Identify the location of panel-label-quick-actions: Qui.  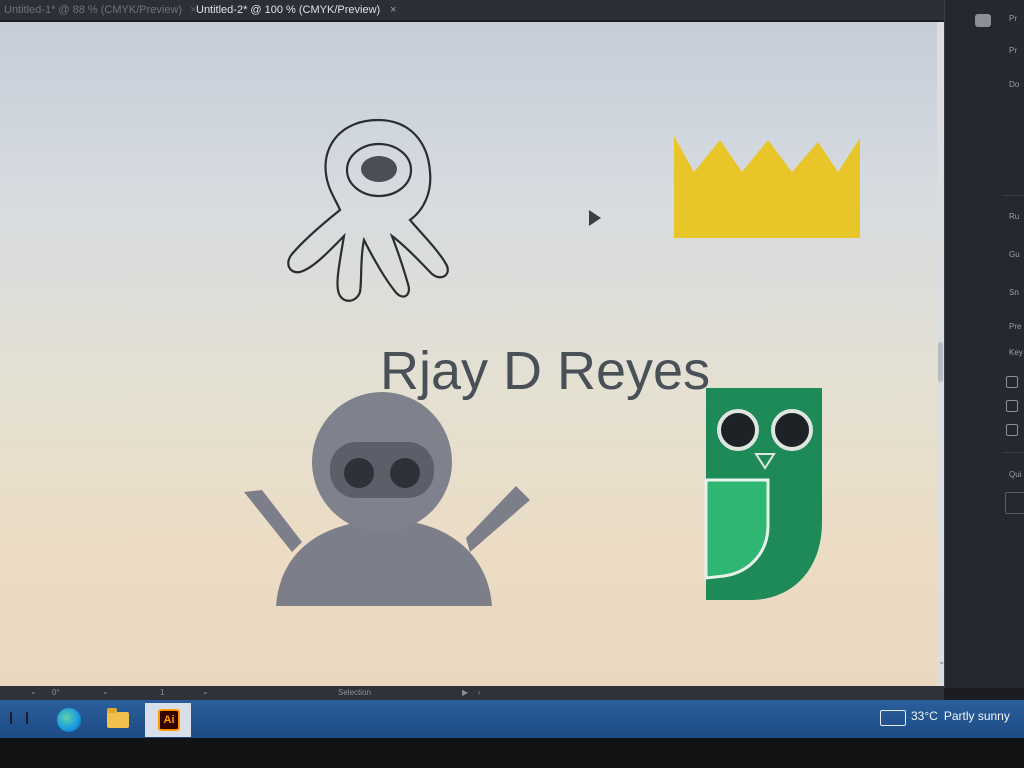
(1015, 474).